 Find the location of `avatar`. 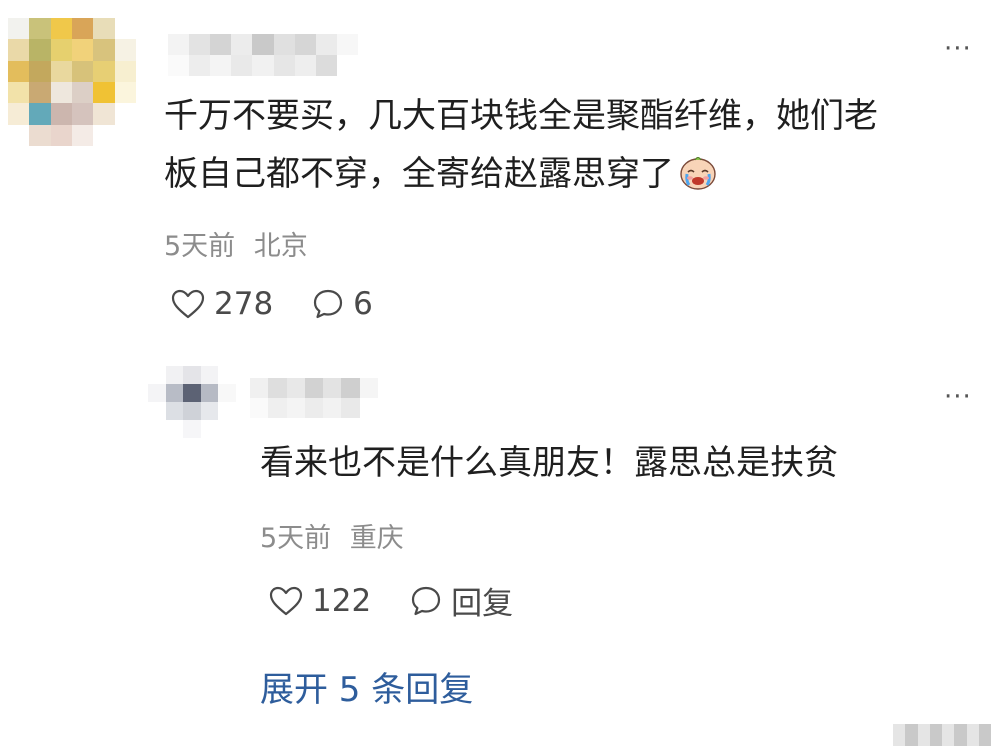

avatar is located at coordinates (72, 82).